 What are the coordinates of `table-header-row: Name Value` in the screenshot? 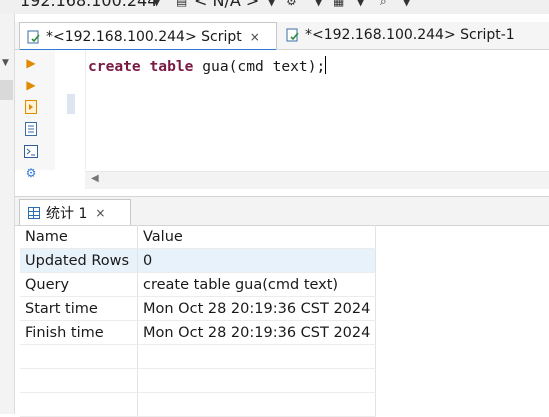 It's located at (198, 237).